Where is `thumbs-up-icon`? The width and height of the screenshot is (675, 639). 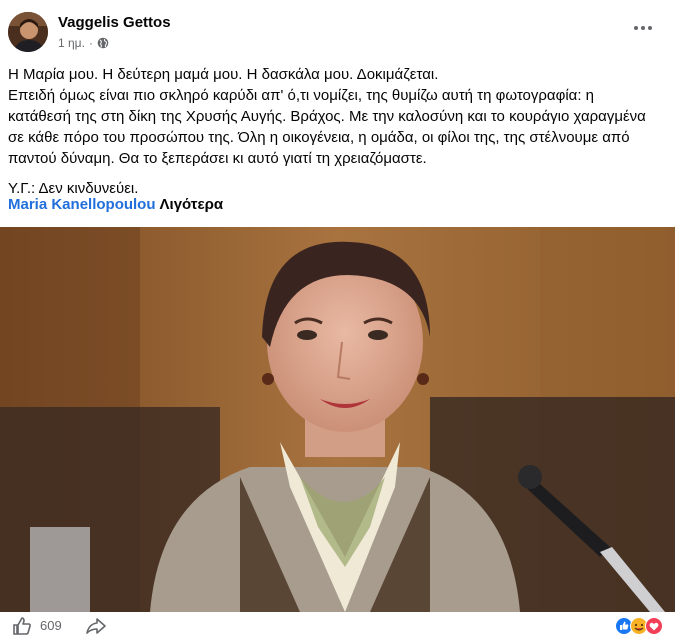 thumbs-up-icon is located at coordinates (22, 626).